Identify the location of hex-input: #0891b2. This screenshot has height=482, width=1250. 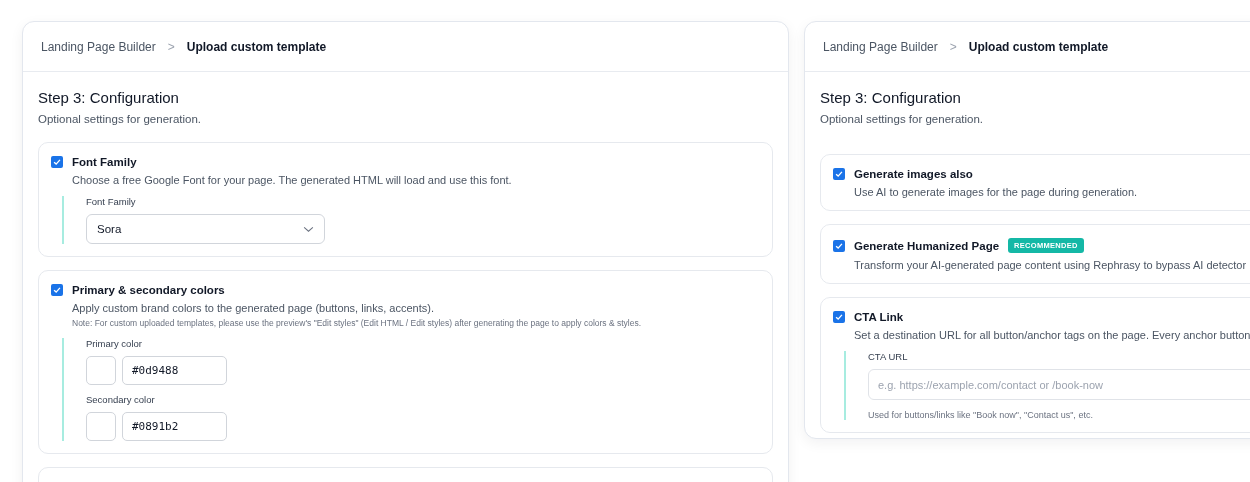
(174, 426).